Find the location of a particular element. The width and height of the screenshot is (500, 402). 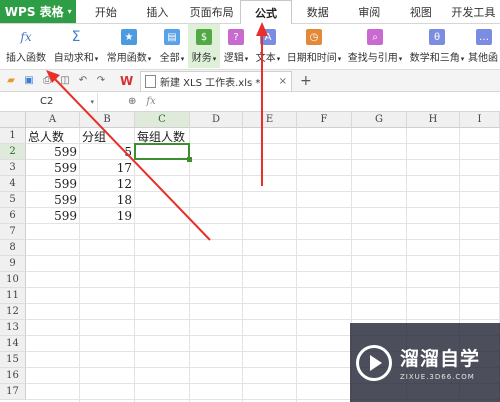

row-header-17: 17 is located at coordinates (13, 392).